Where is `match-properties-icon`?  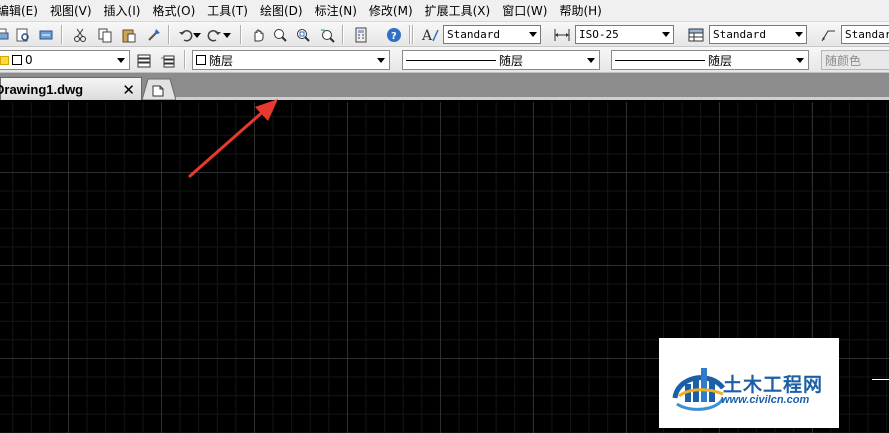 match-properties-icon is located at coordinates (153, 34).